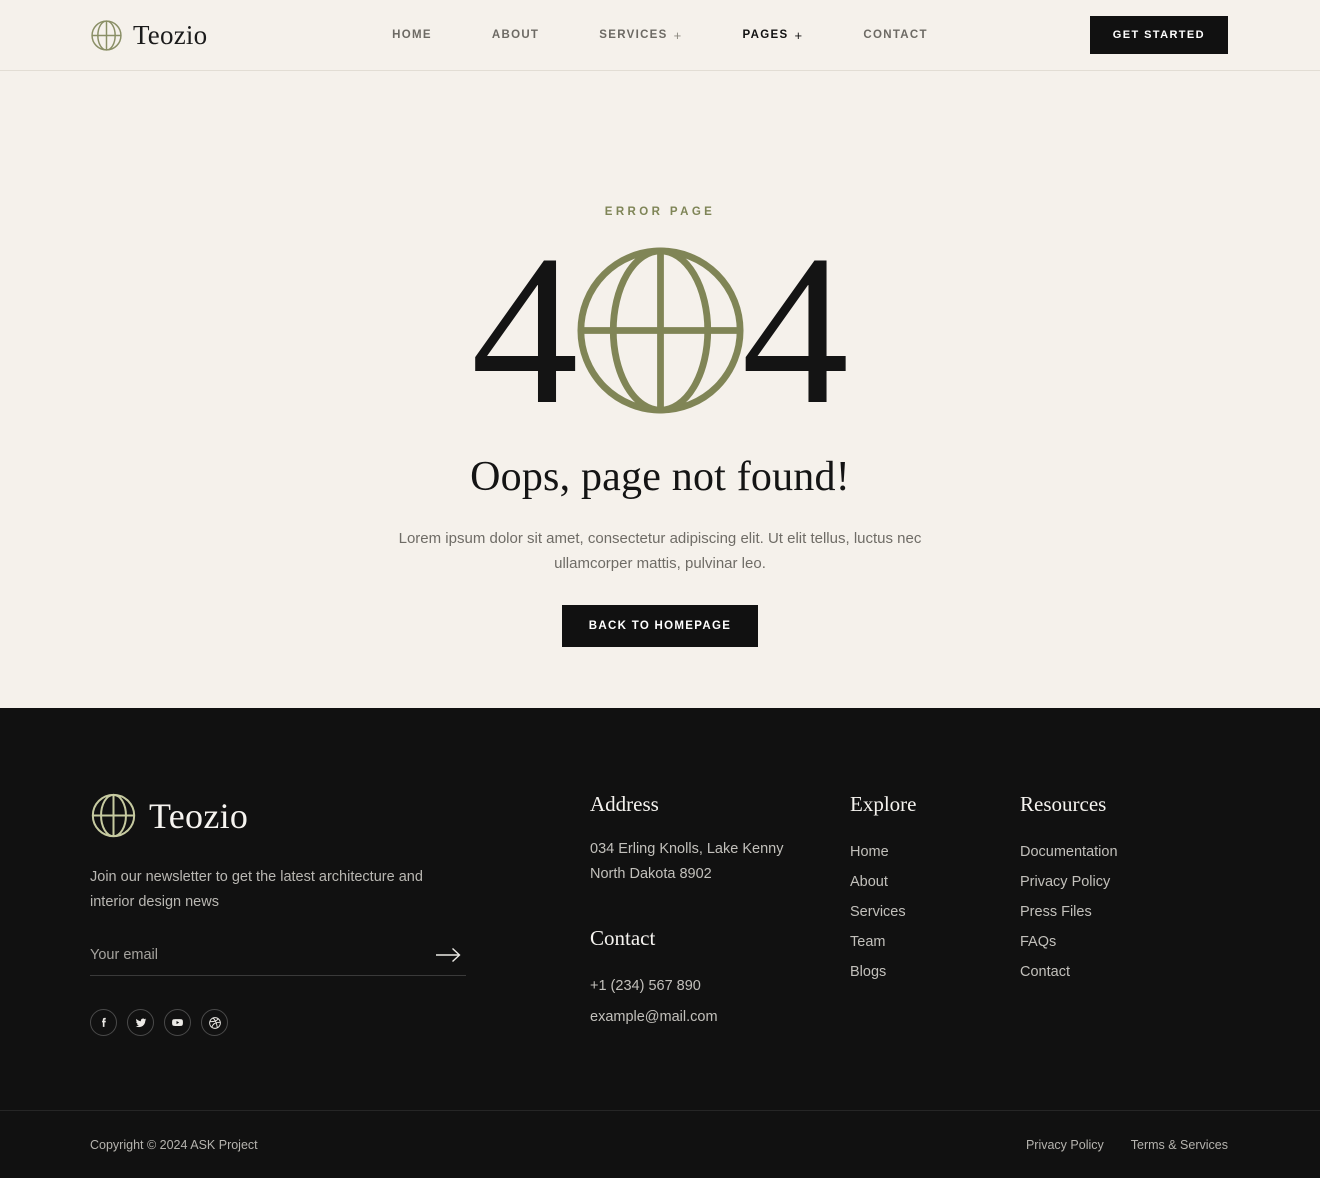 This screenshot has height=1178, width=1320. I want to click on dribbble-icon, so click(214, 1022).